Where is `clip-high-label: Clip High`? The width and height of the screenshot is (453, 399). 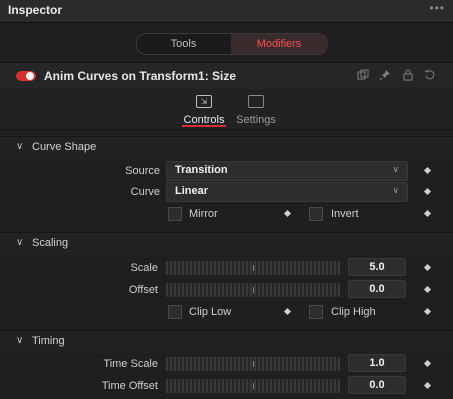 clip-high-label: Clip High is located at coordinates (353, 312).